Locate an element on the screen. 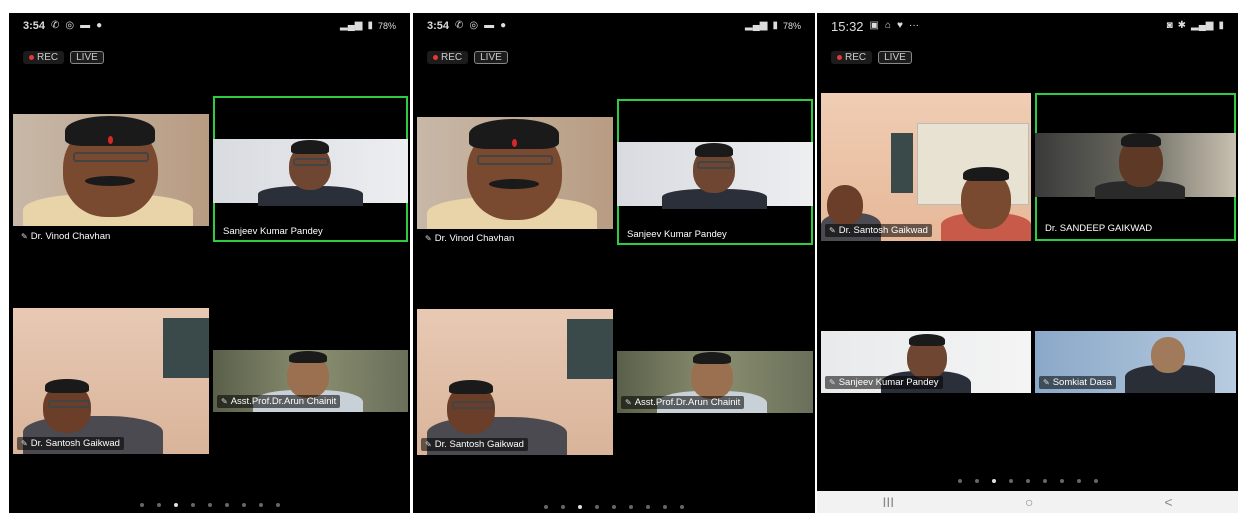 Image resolution: width=1238 pixels, height=513 pixels. participant-name: ✎ Sanjeev Kumar Pandey is located at coordinates (884, 382).